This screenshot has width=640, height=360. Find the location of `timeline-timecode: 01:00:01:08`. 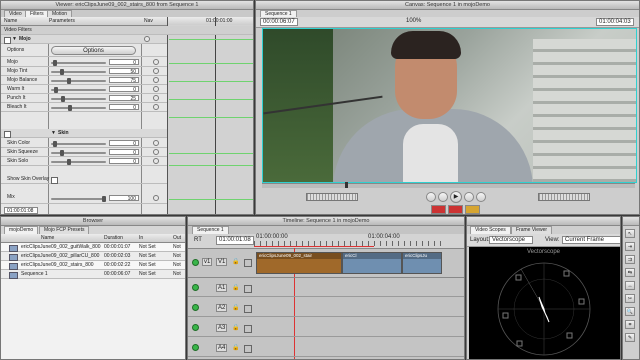

timeline-timecode: 01:00:01:08 is located at coordinates (235, 240).